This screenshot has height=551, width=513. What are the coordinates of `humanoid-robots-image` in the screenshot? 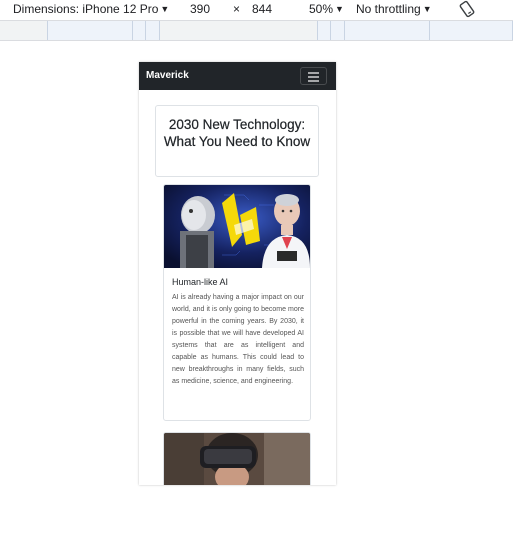 It's located at (237, 226).